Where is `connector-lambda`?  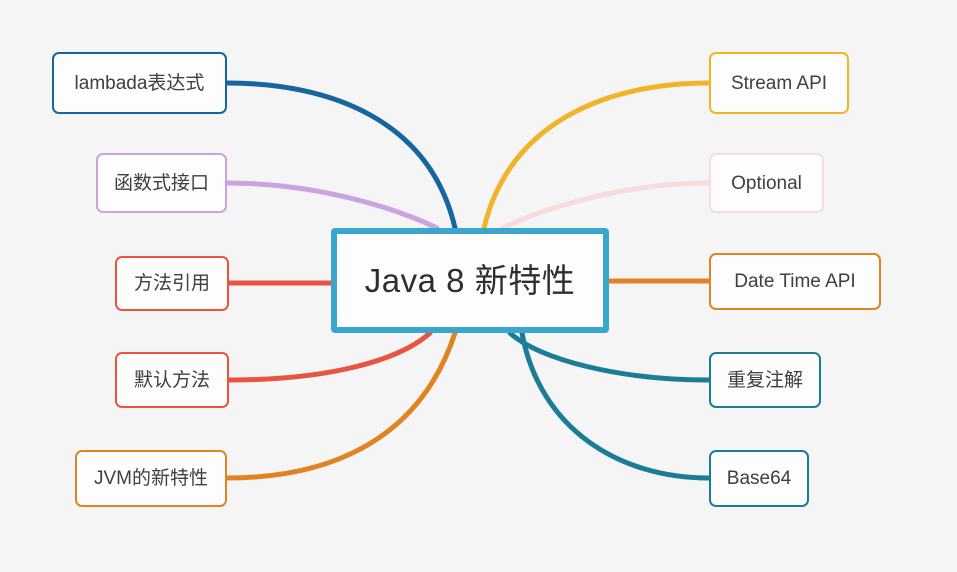
connector-lambda is located at coordinates (341, 155).